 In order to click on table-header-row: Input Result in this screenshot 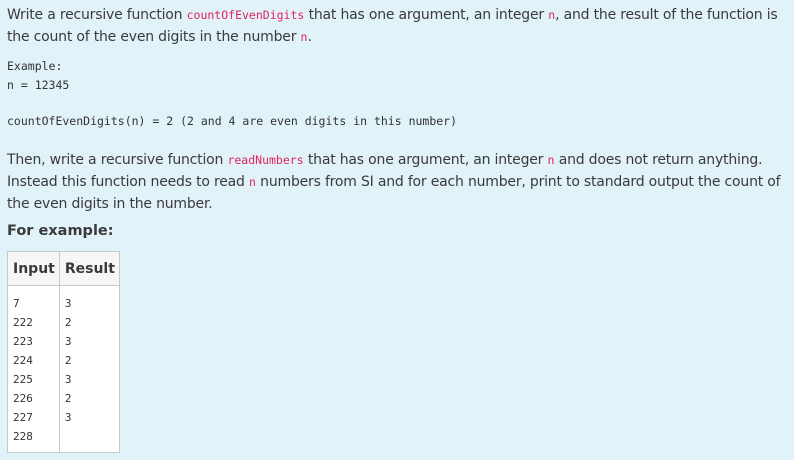, I will do `click(63, 268)`.